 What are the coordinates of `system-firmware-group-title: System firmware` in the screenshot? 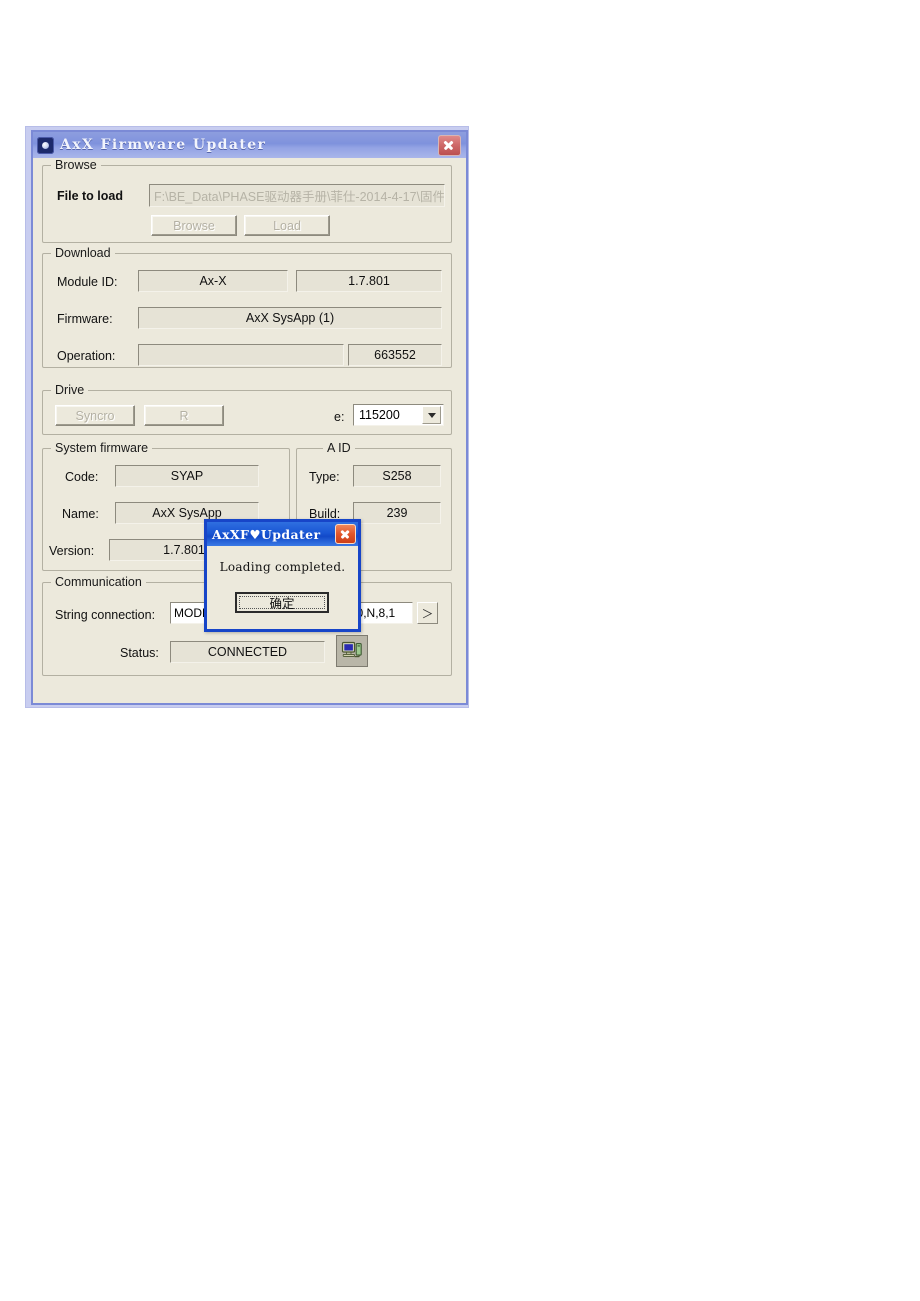 It's located at (102, 448).